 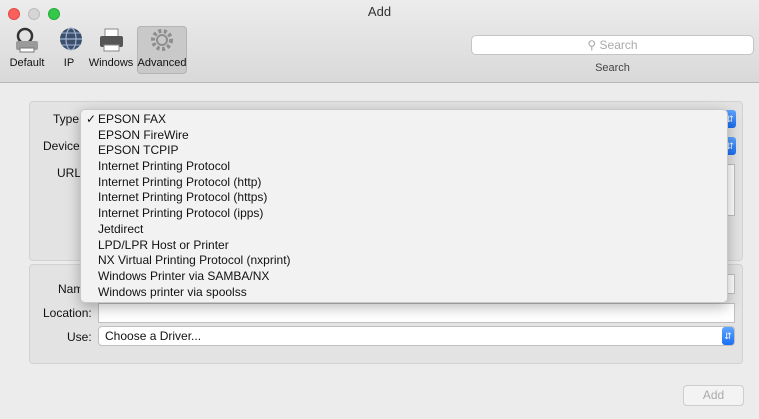 I want to click on location-label: Location:, so click(x=67, y=313).